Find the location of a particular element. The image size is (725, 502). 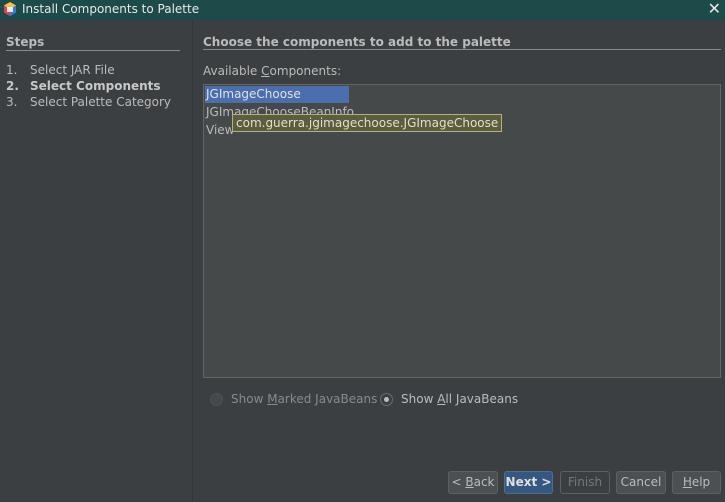

step-select-components: 2. Select Components is located at coordinates (83, 86).